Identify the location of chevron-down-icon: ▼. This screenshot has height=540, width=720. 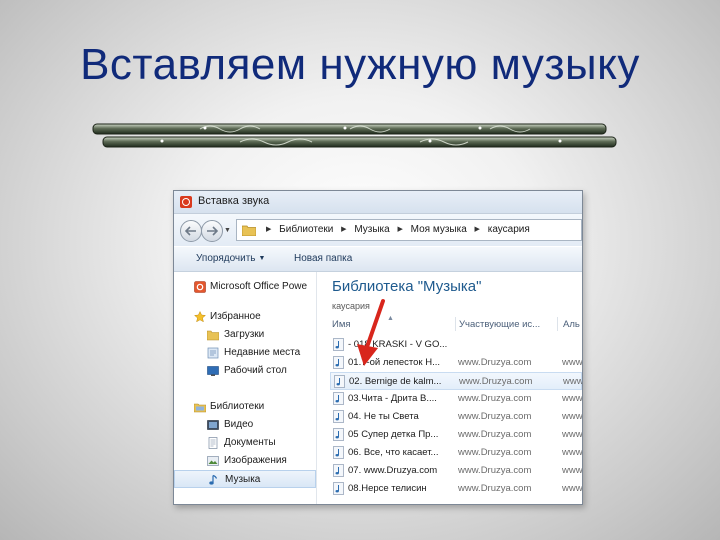
(262, 258).